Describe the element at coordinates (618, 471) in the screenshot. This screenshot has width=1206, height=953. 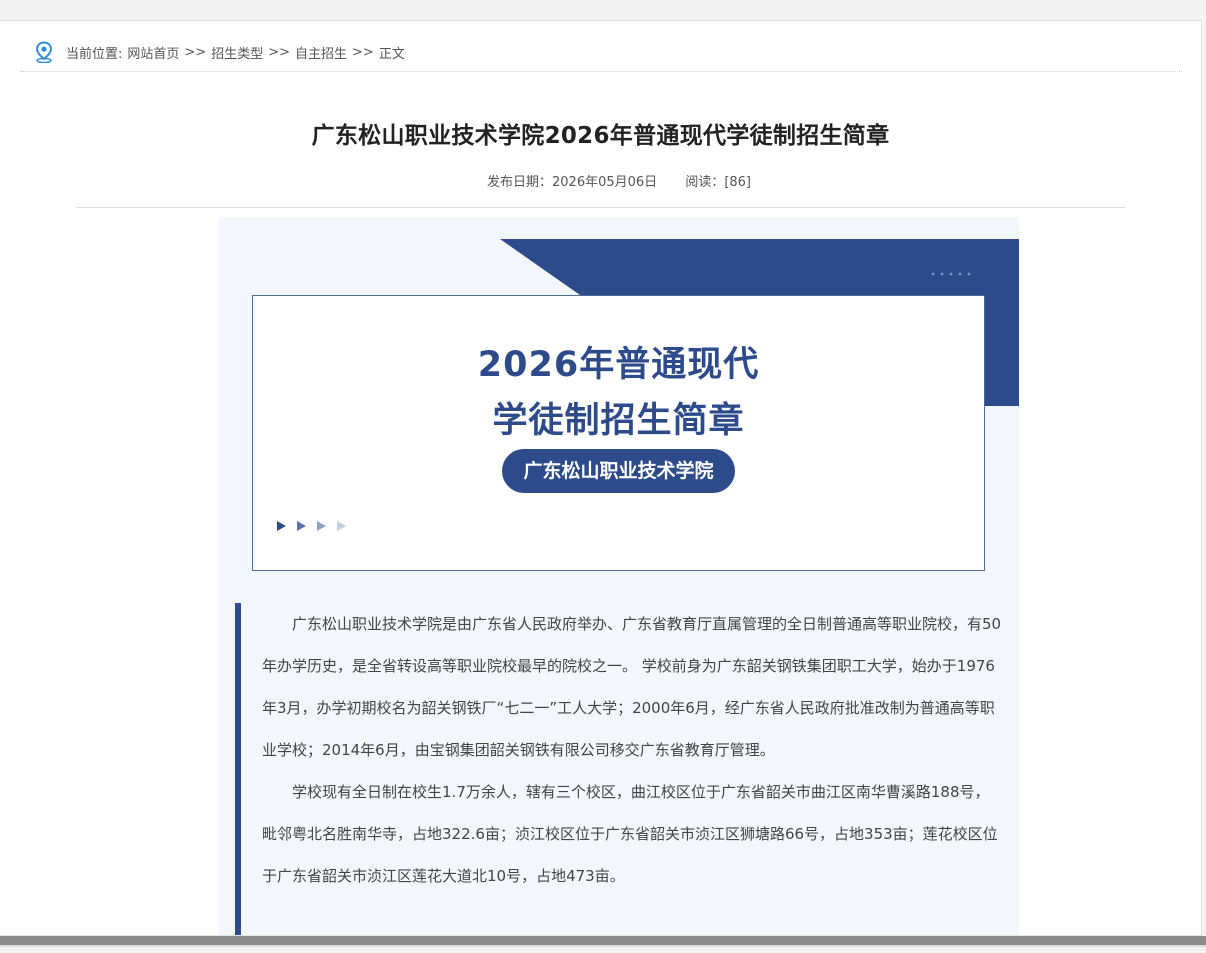
I see `school-name-badge: 广东松山职业技术学院` at that location.